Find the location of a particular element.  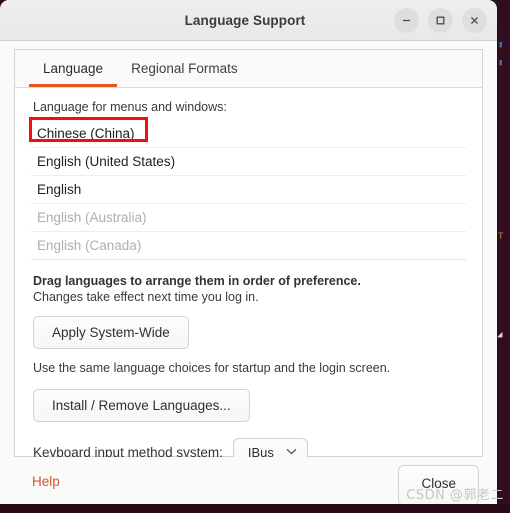

background-glyph: ◢ is located at coordinates (500, 335).